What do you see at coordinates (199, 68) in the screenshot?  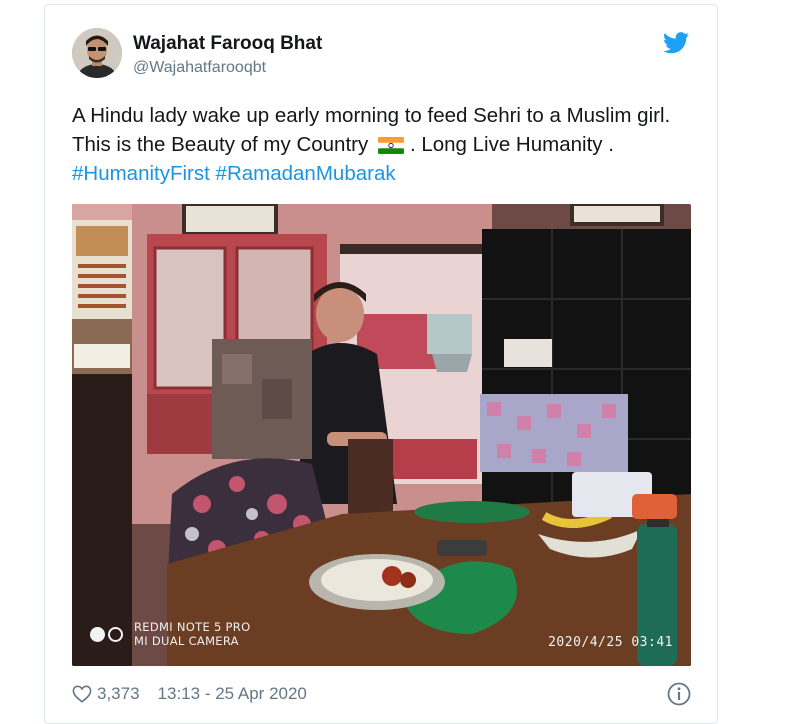 I see `author-handle: @Wajahatfarooqbt` at bounding box center [199, 68].